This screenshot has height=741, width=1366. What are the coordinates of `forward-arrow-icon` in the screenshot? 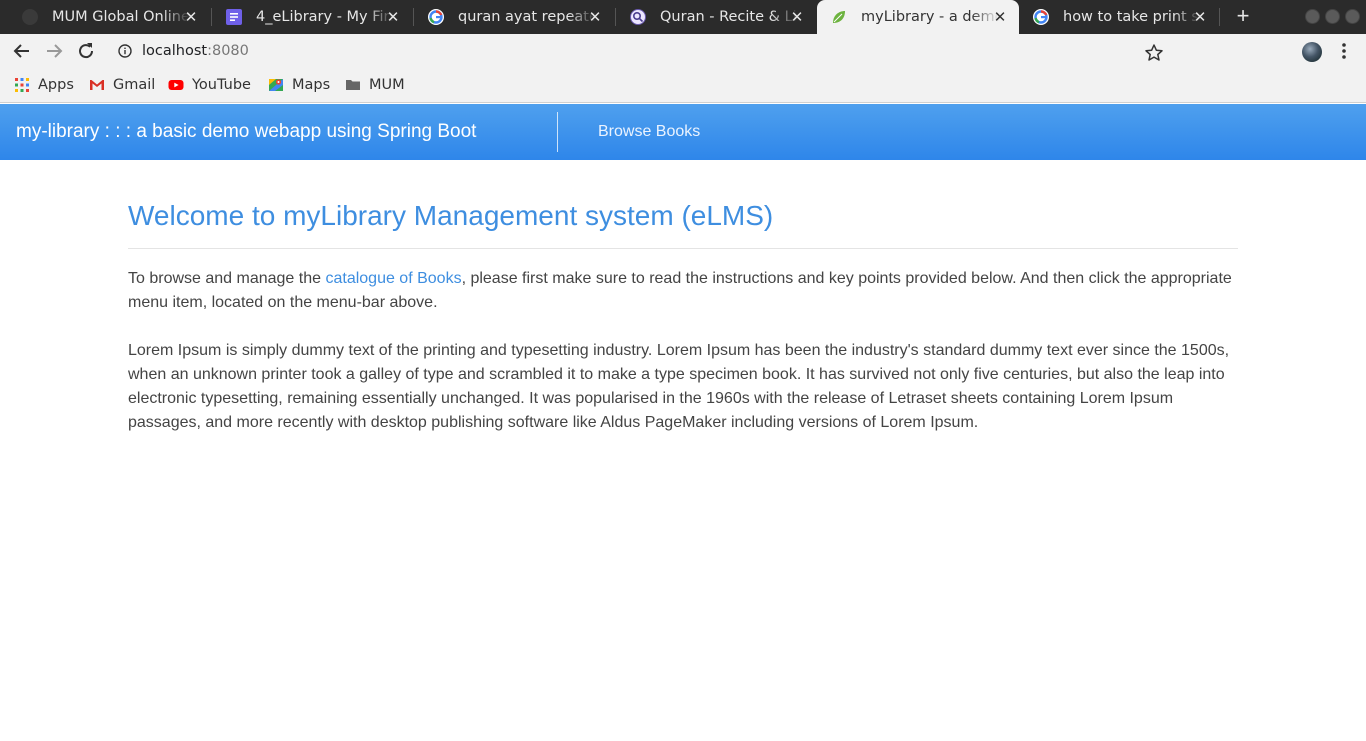 It's located at (55, 51).